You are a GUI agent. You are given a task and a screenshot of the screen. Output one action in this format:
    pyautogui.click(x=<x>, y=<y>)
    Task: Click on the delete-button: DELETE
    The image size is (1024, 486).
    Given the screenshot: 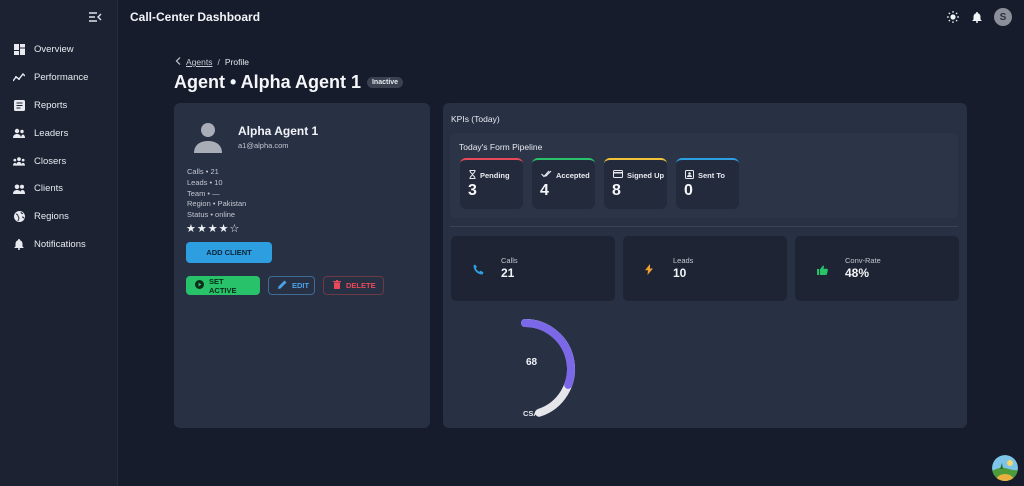 What is the action you would take?
    pyautogui.click(x=353, y=285)
    